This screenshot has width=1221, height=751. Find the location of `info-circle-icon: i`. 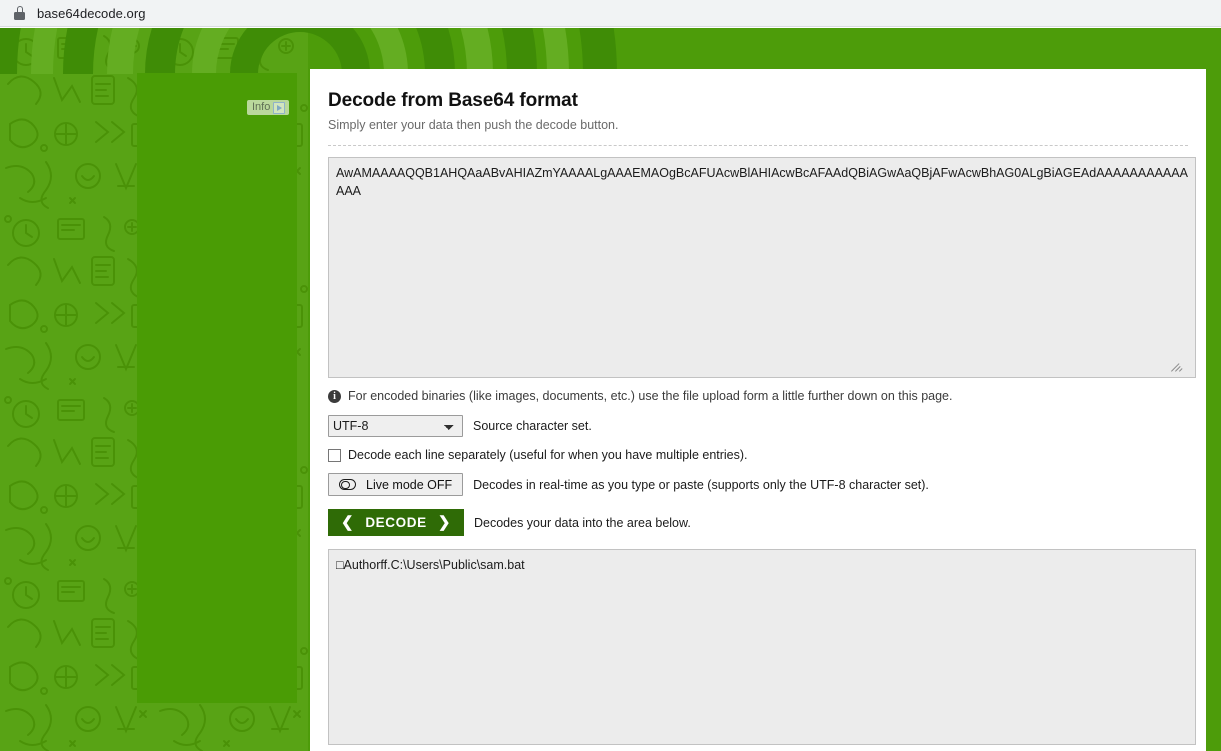

info-circle-icon: i is located at coordinates (334, 396).